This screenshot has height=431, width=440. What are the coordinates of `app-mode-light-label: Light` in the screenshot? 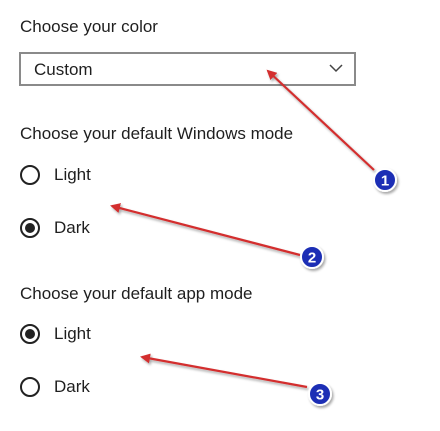 It's located at (72, 333).